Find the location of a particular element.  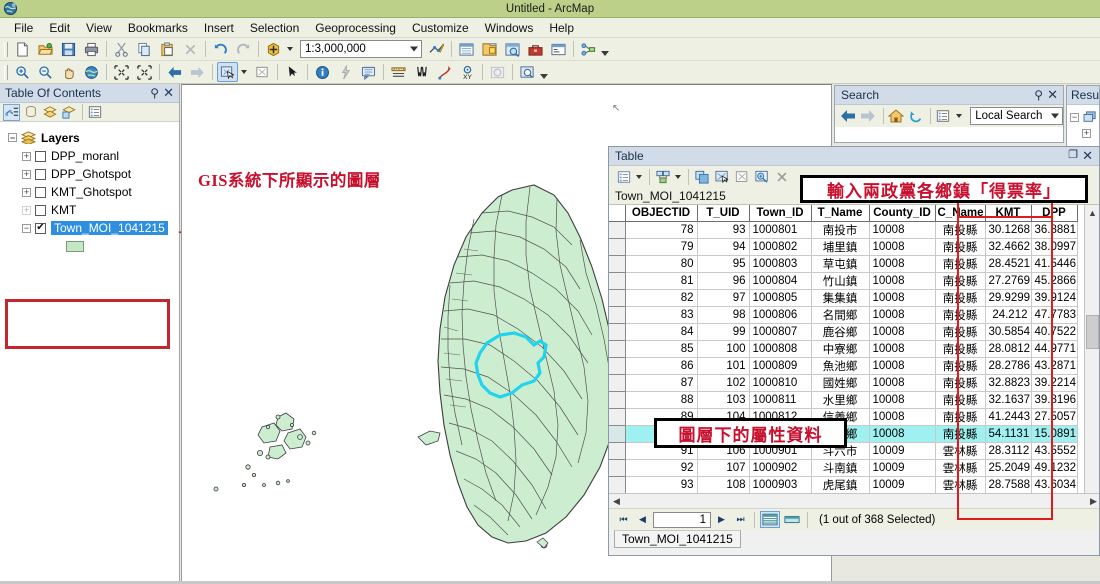

scroll-up-icon: ▲ is located at coordinates (1092, 212).